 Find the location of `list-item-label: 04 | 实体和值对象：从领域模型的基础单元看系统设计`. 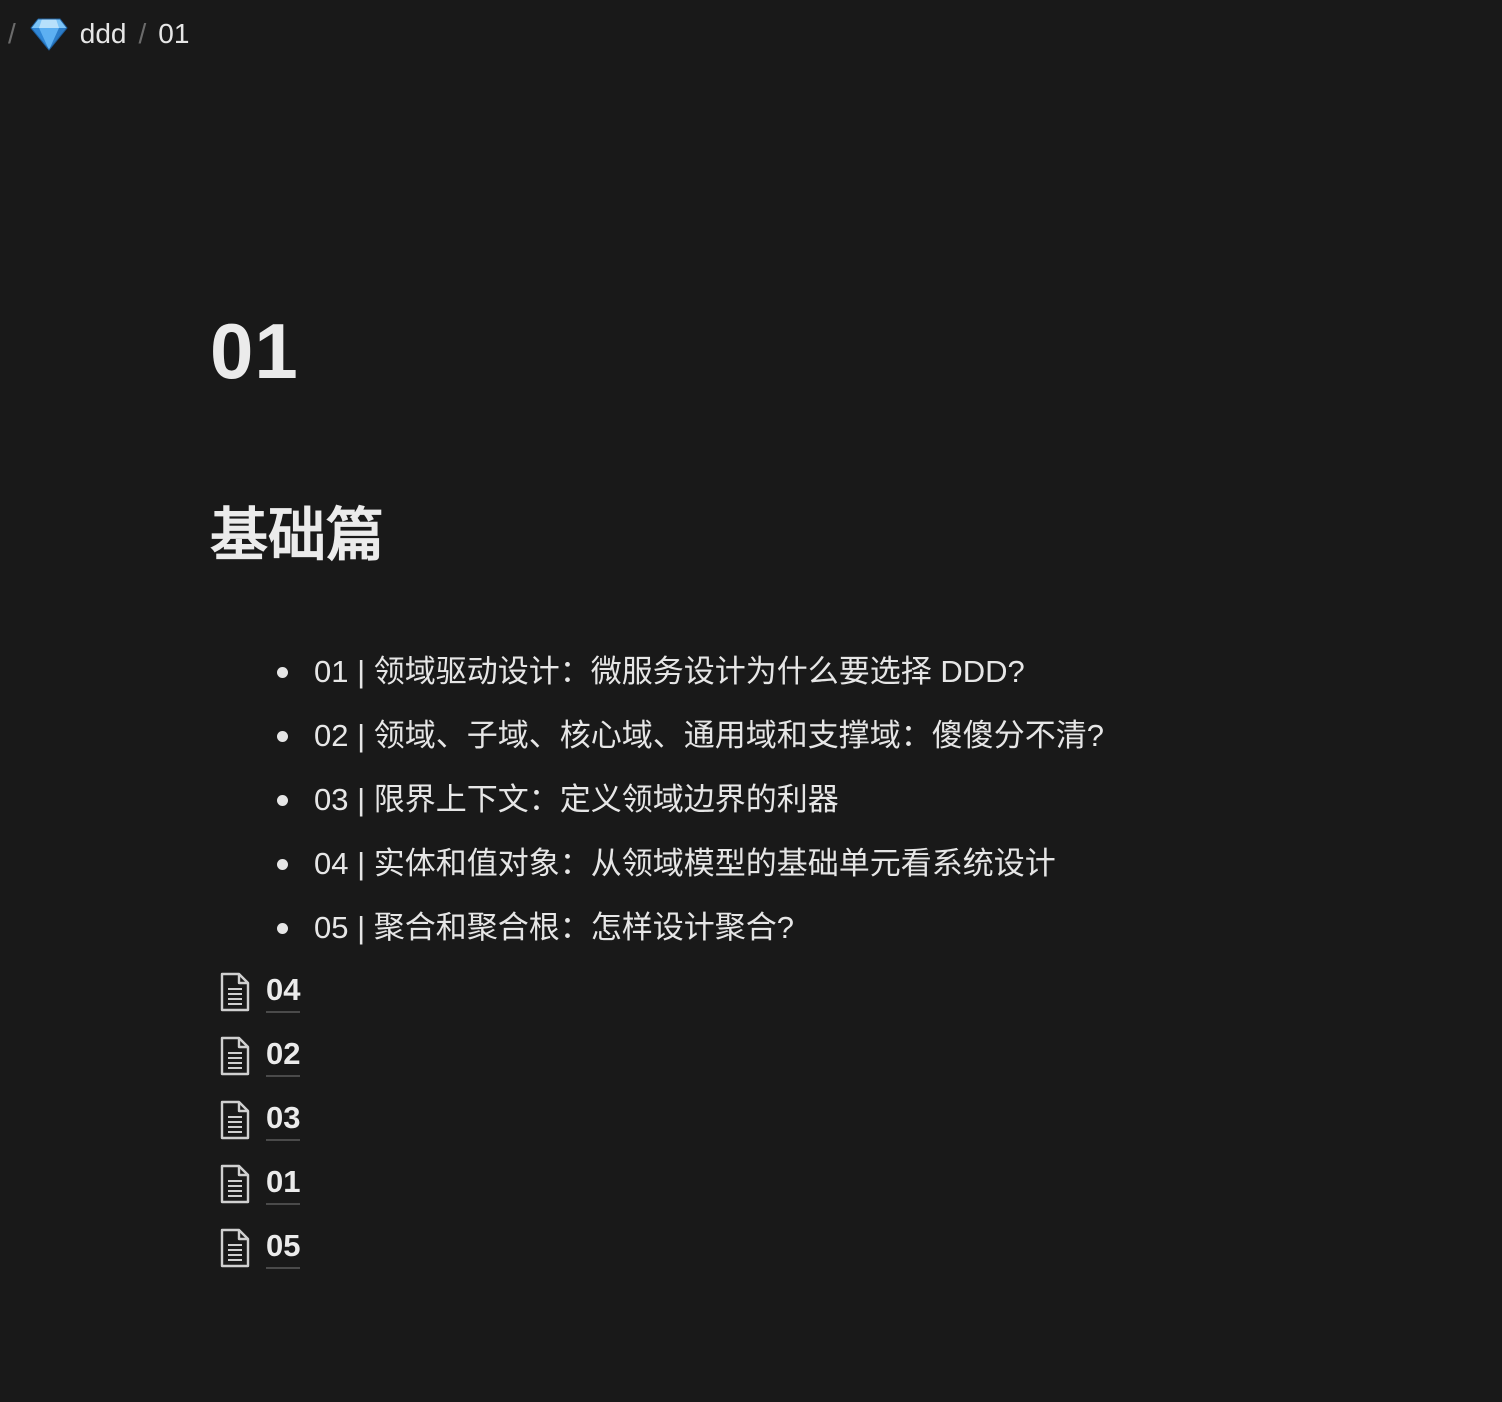

list-item-label: 04 | 实体和值对象：从领域模型的基础单元看系统设计 is located at coordinates (685, 863).